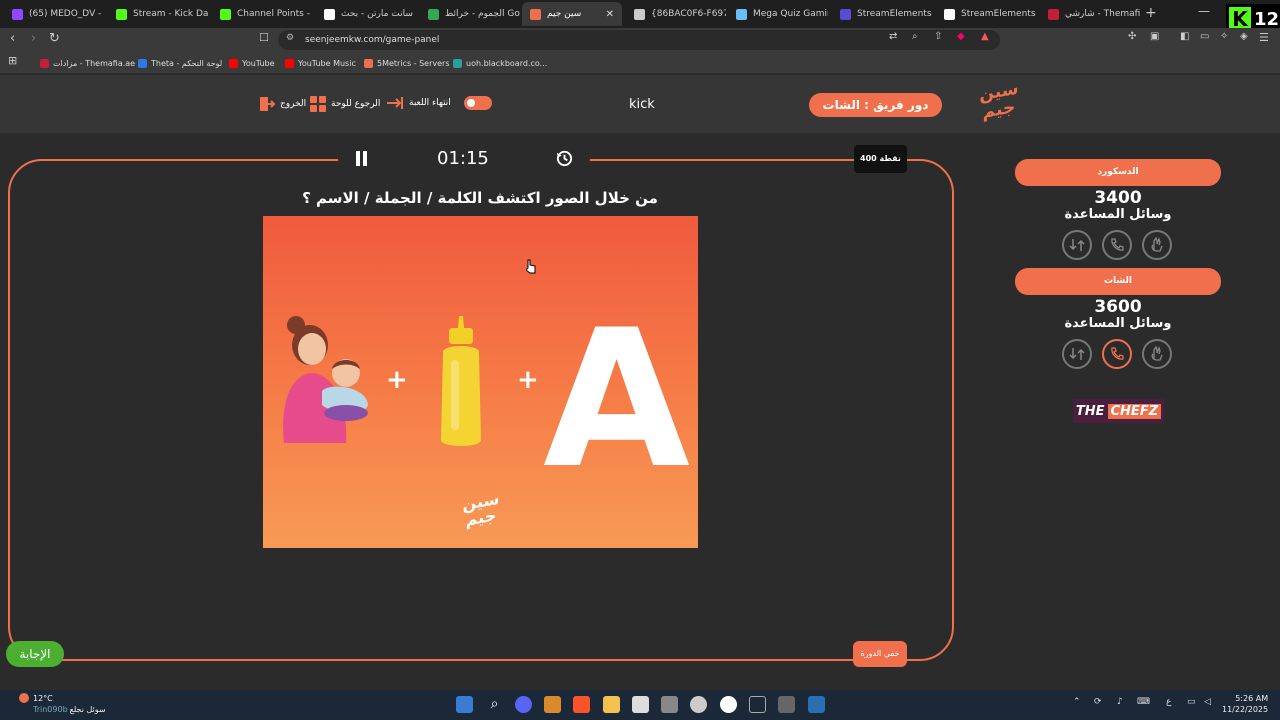 This screenshot has height=720, width=1280. I want to click on tab-10: شارشي - Themafia.ae, so click(1090, 14).